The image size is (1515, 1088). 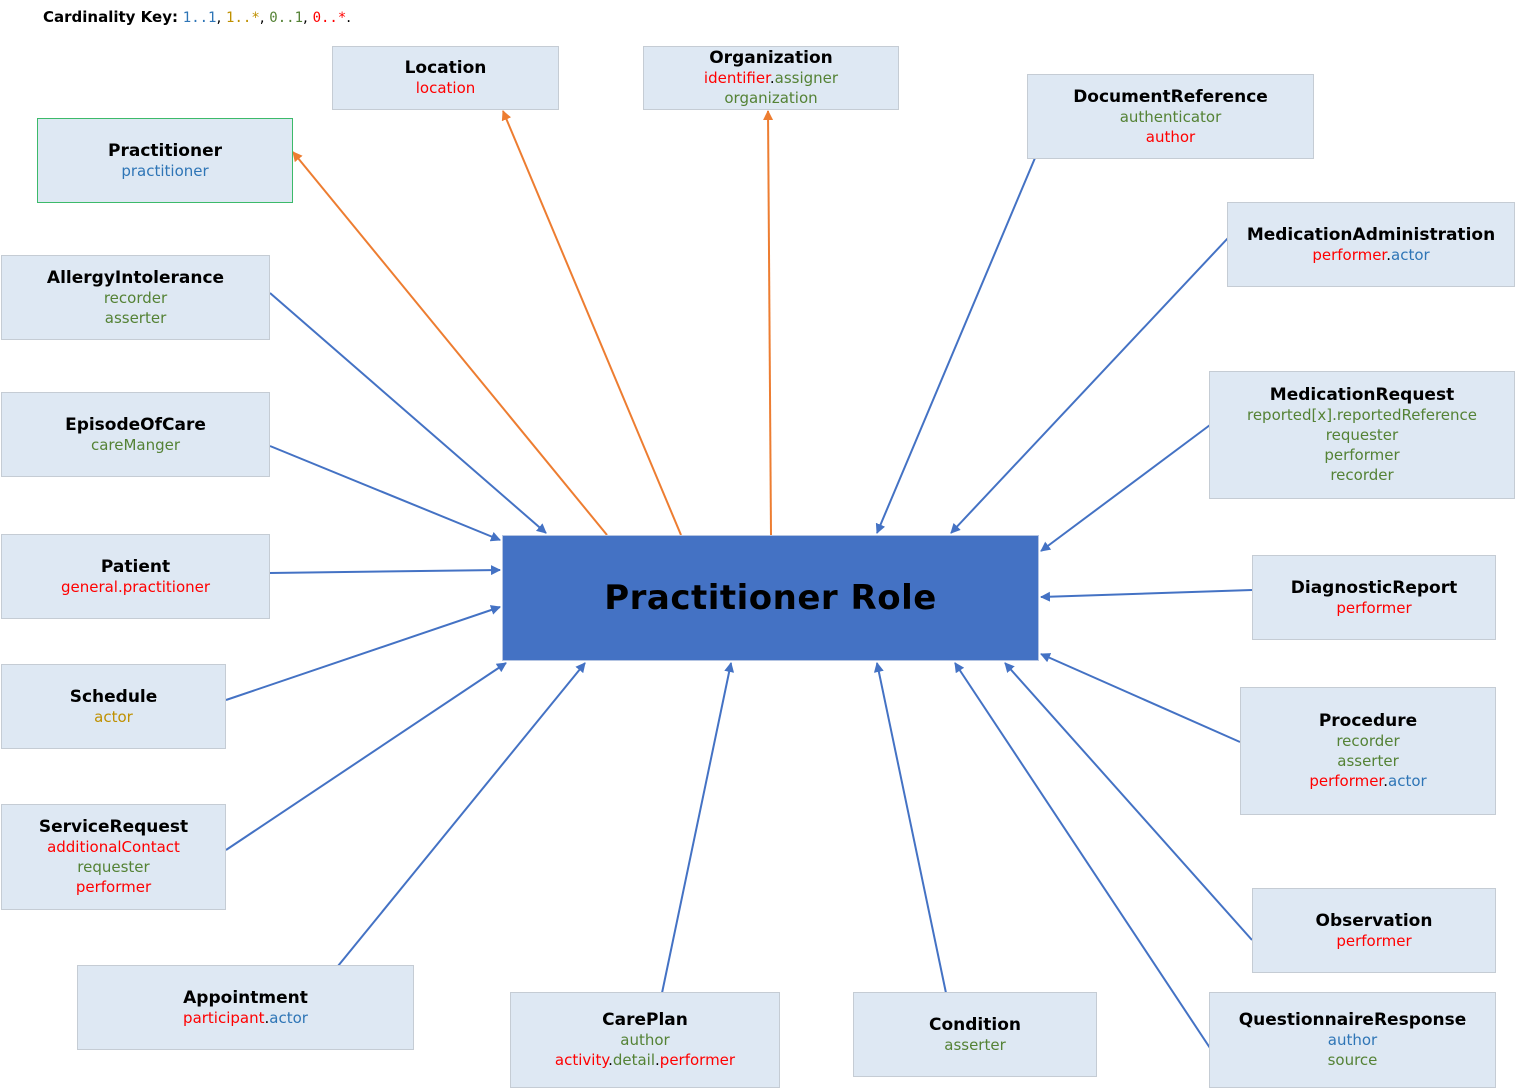 I want to click on connector-arrow-documentreference, so click(x=955, y=345).